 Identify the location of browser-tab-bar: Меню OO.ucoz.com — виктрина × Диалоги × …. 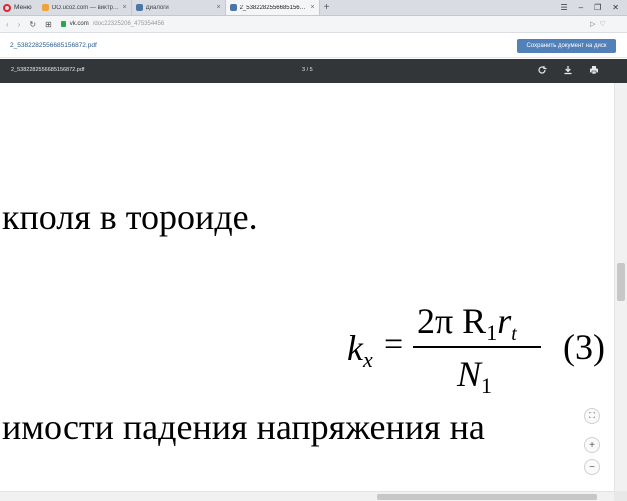
(313, 8).